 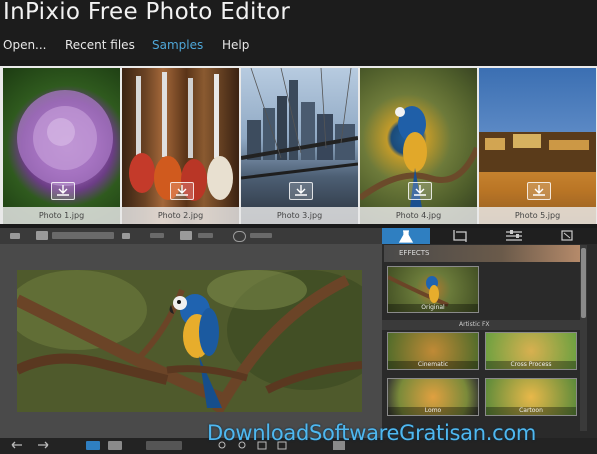 What do you see at coordinates (42, 235) in the screenshot?
I see `save-icon` at bounding box center [42, 235].